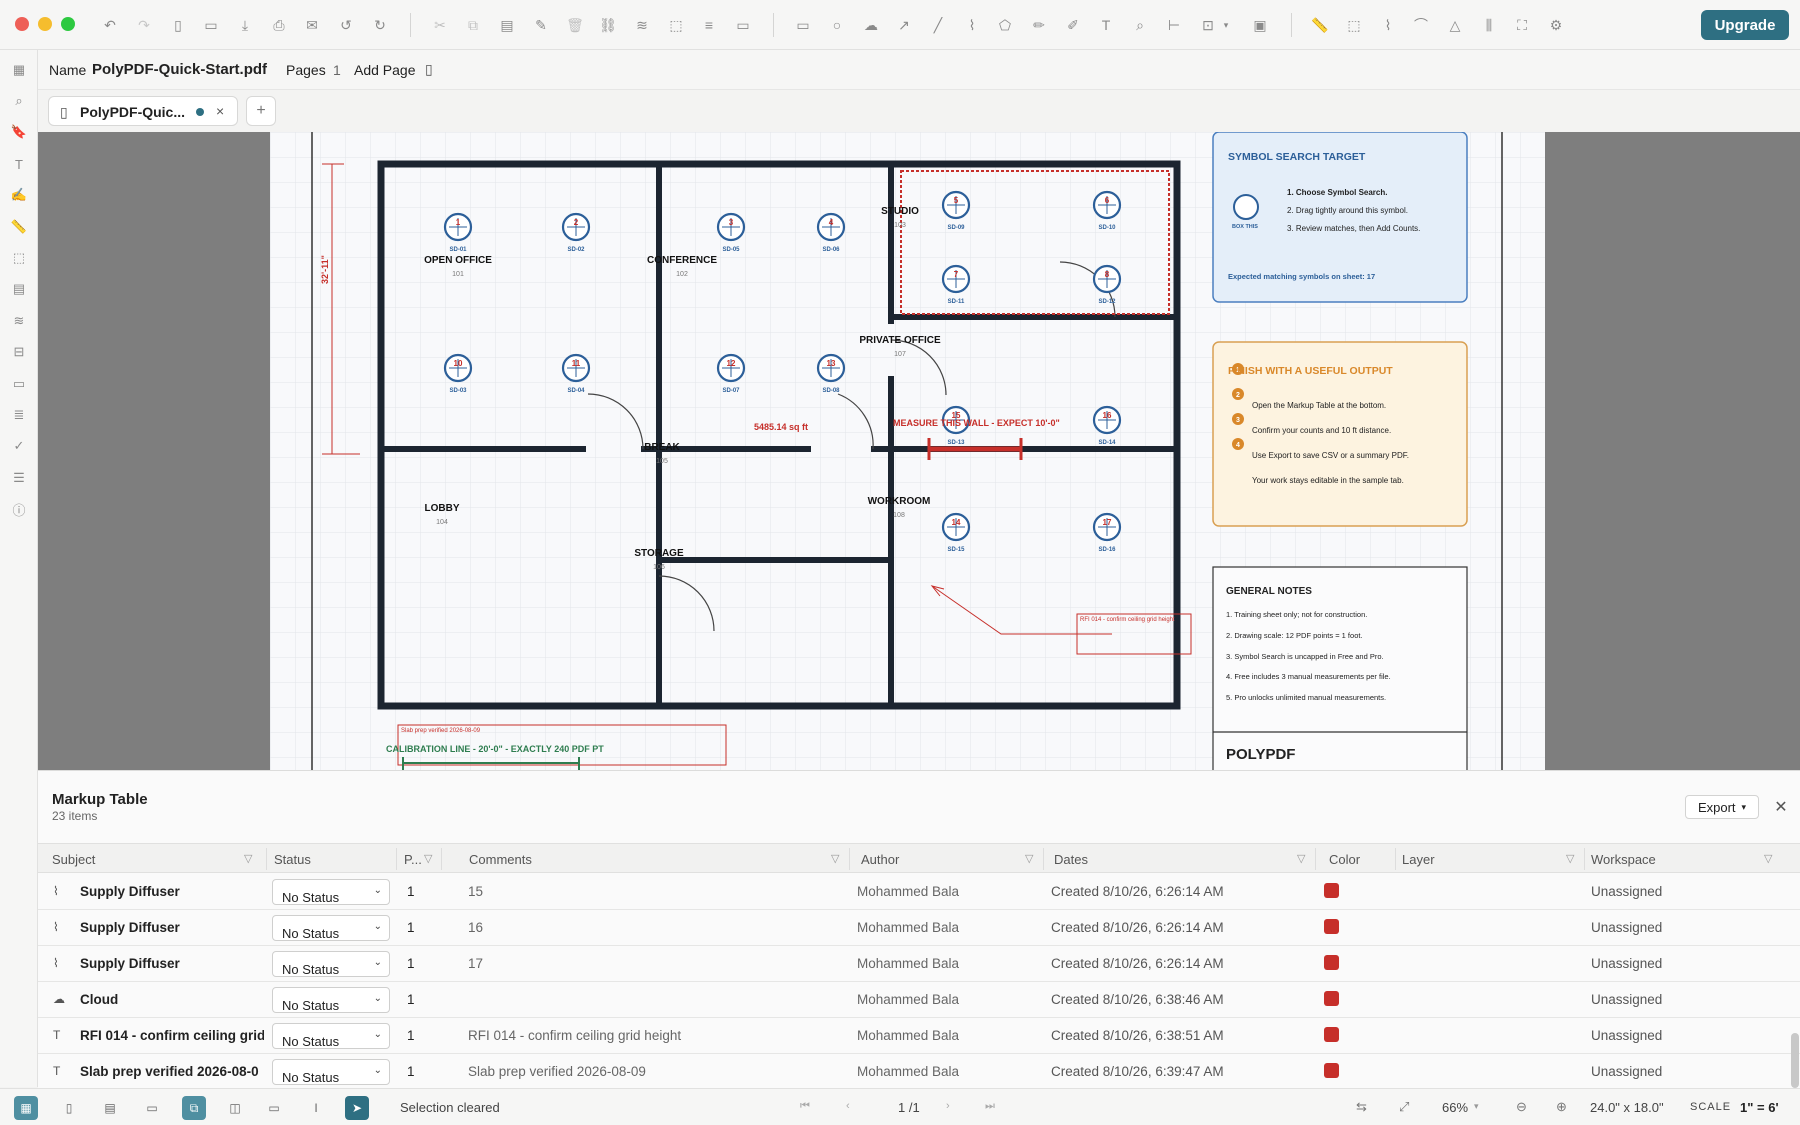  What do you see at coordinates (475, 927) in the screenshot?
I see `row-comments: 16` at bounding box center [475, 927].